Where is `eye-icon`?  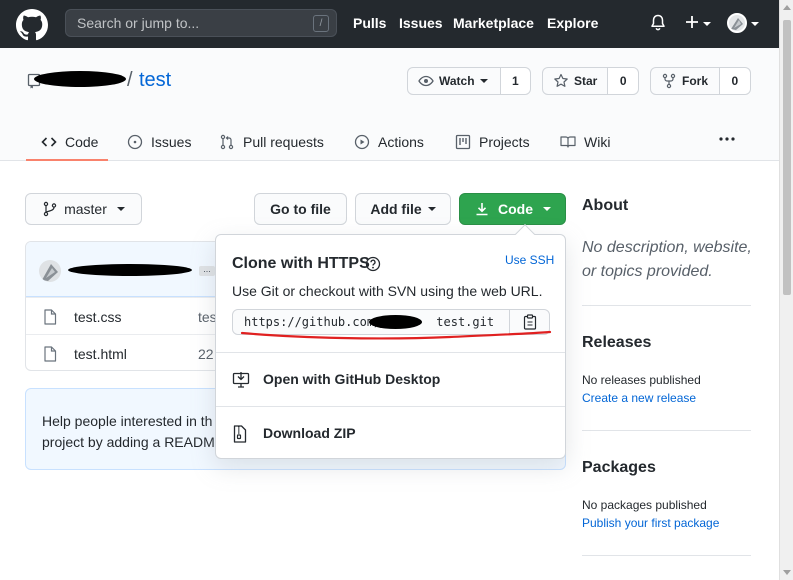 eye-icon is located at coordinates (426, 81).